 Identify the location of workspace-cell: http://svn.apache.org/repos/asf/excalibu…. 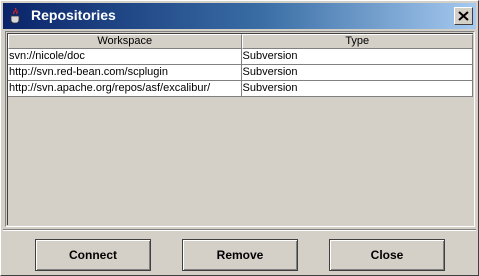
(125, 89).